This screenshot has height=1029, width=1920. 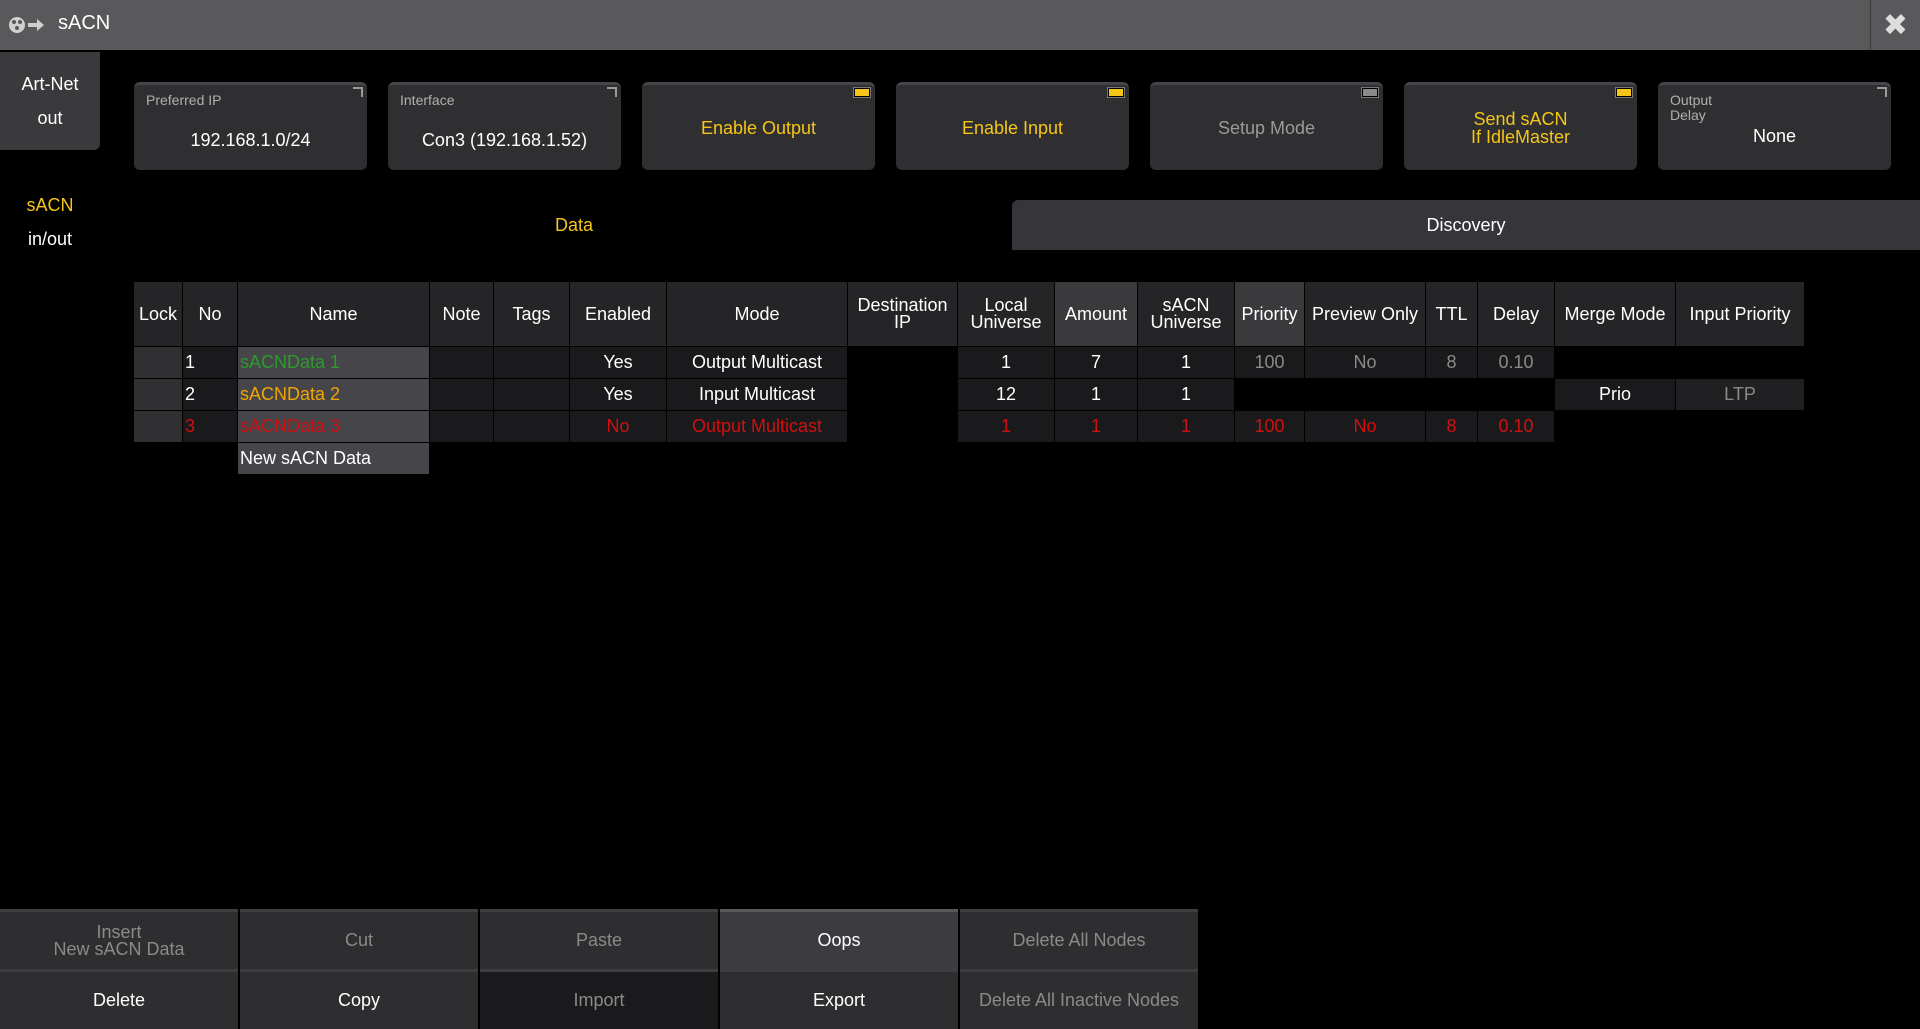 I want to click on cell-name: sACNData 2, so click(x=333, y=394).